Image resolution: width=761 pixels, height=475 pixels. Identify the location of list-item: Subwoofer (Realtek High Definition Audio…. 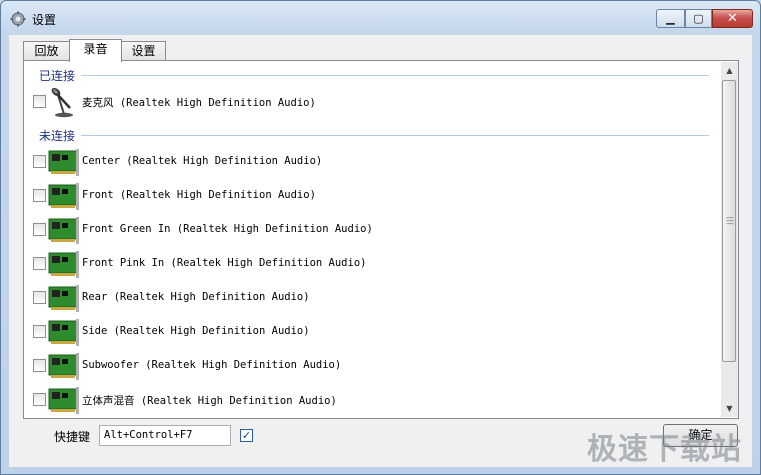
(370, 366).